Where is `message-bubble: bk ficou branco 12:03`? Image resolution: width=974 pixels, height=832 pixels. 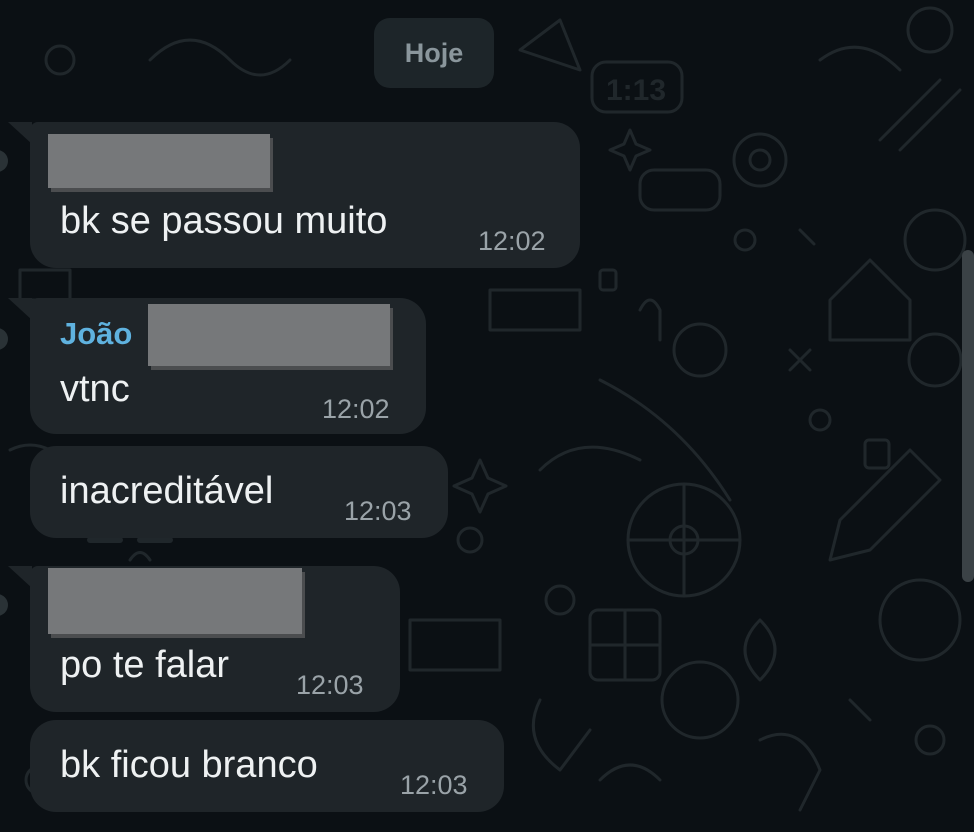
message-bubble: bk ficou branco 12:03 is located at coordinates (267, 766).